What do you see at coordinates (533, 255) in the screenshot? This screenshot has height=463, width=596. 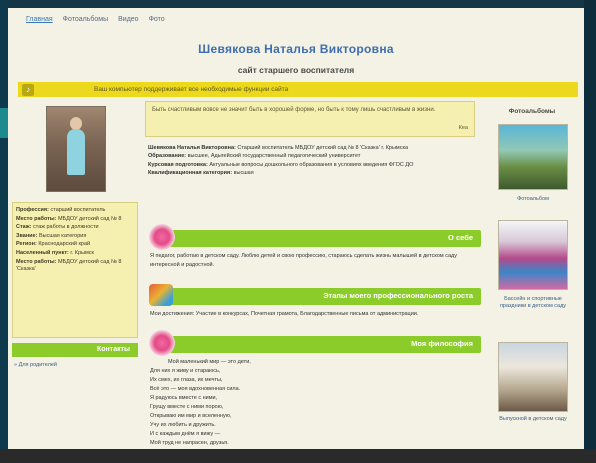 I see `album-thumbnail-children` at bounding box center [533, 255].